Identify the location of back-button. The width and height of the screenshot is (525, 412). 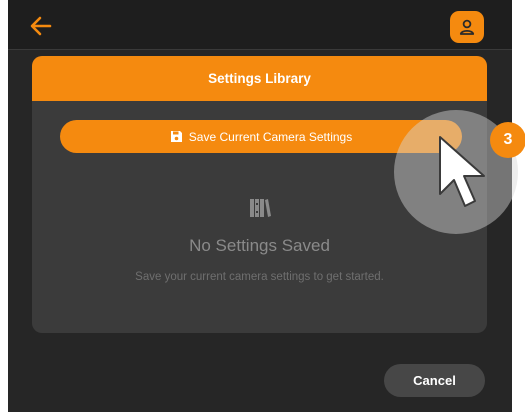
(41, 26).